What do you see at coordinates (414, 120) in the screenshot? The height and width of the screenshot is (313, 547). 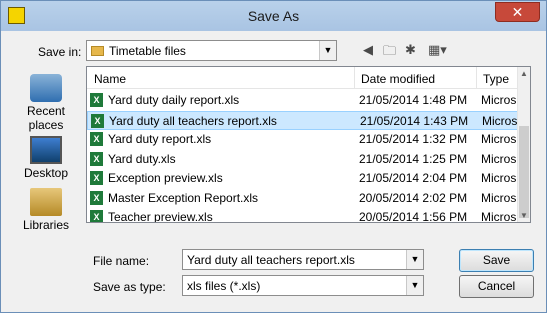 I see `file-date: 21/05/2014 1:43 PM` at bounding box center [414, 120].